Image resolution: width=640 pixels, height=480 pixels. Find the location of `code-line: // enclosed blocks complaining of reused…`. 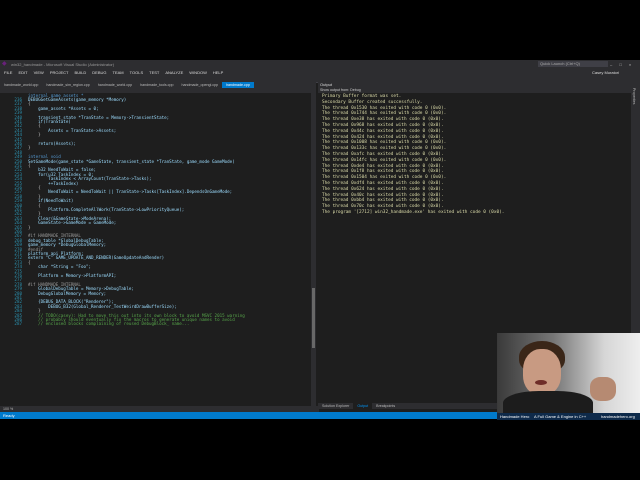

code-line: // enclosed blocks complaining of reused… is located at coordinates (109, 324).